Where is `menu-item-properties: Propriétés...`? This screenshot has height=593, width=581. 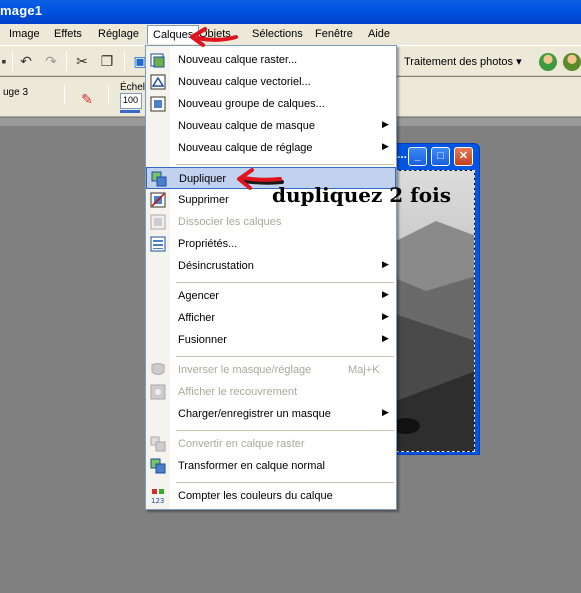
menu-item-properties: Propriétés... is located at coordinates (271, 244).